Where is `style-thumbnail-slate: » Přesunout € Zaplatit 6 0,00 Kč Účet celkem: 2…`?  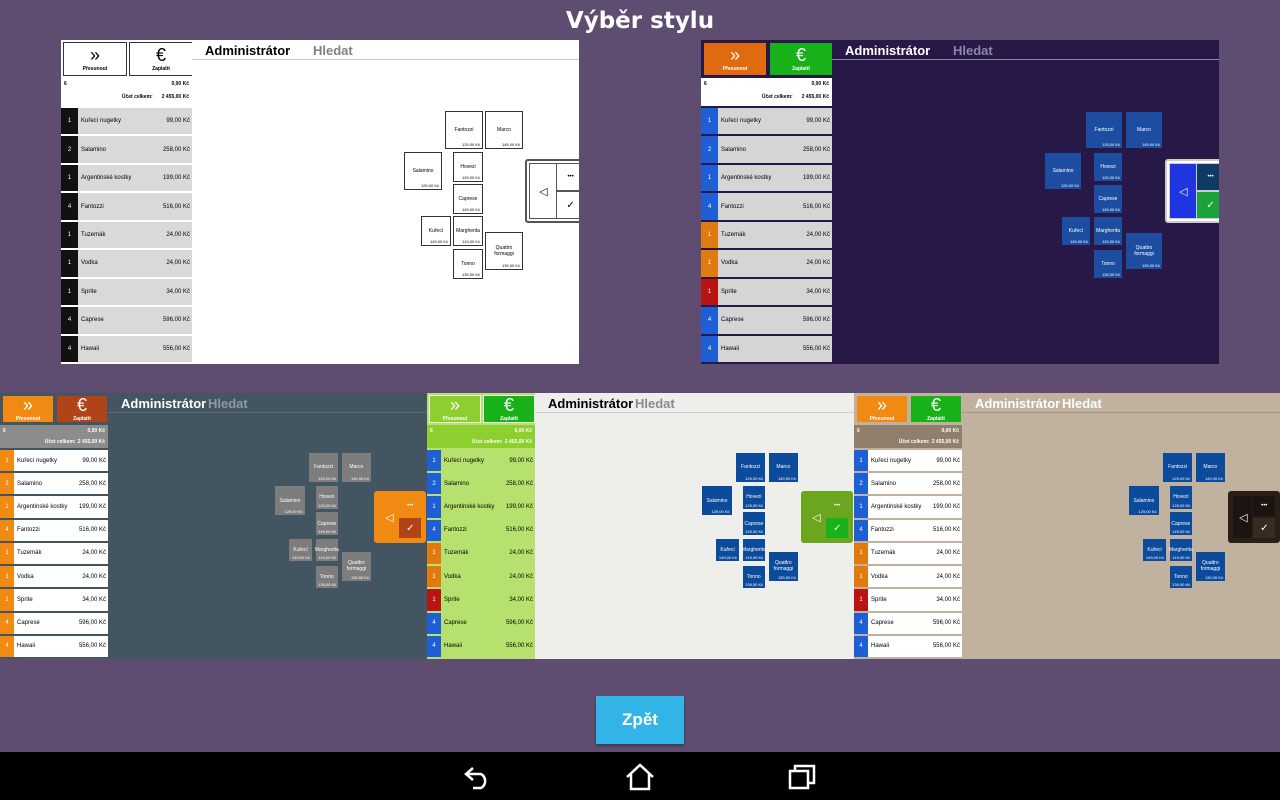
style-thumbnail-slate: » Přesunout € Zaplatit 6 0,00 Kč Účet celkem: 2… is located at coordinates (213, 526).